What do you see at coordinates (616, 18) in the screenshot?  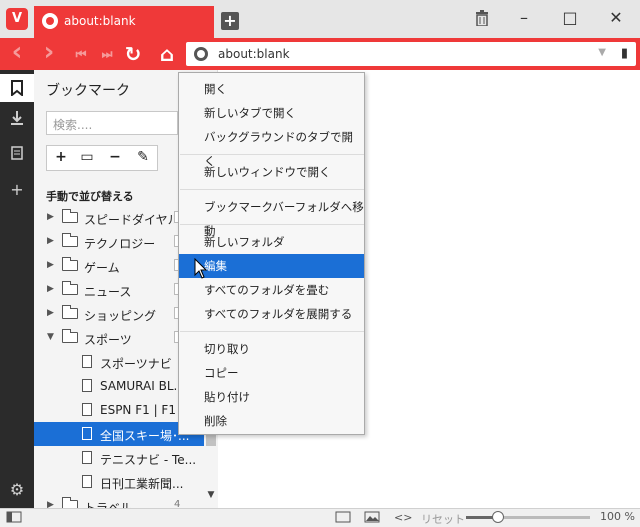 I see `close-button: ✕` at bounding box center [616, 18].